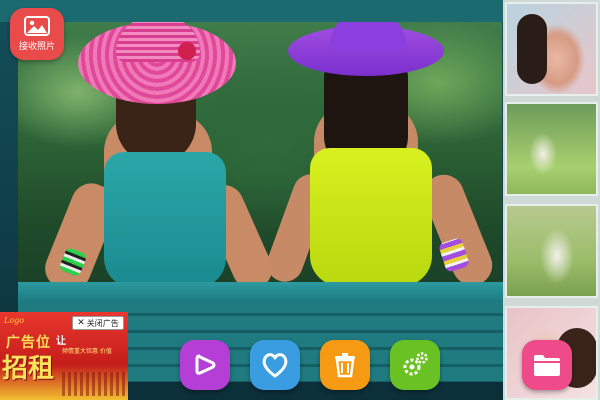  What do you see at coordinates (81, 323) in the screenshot?
I see `close-icon: ✕` at bounding box center [81, 323].